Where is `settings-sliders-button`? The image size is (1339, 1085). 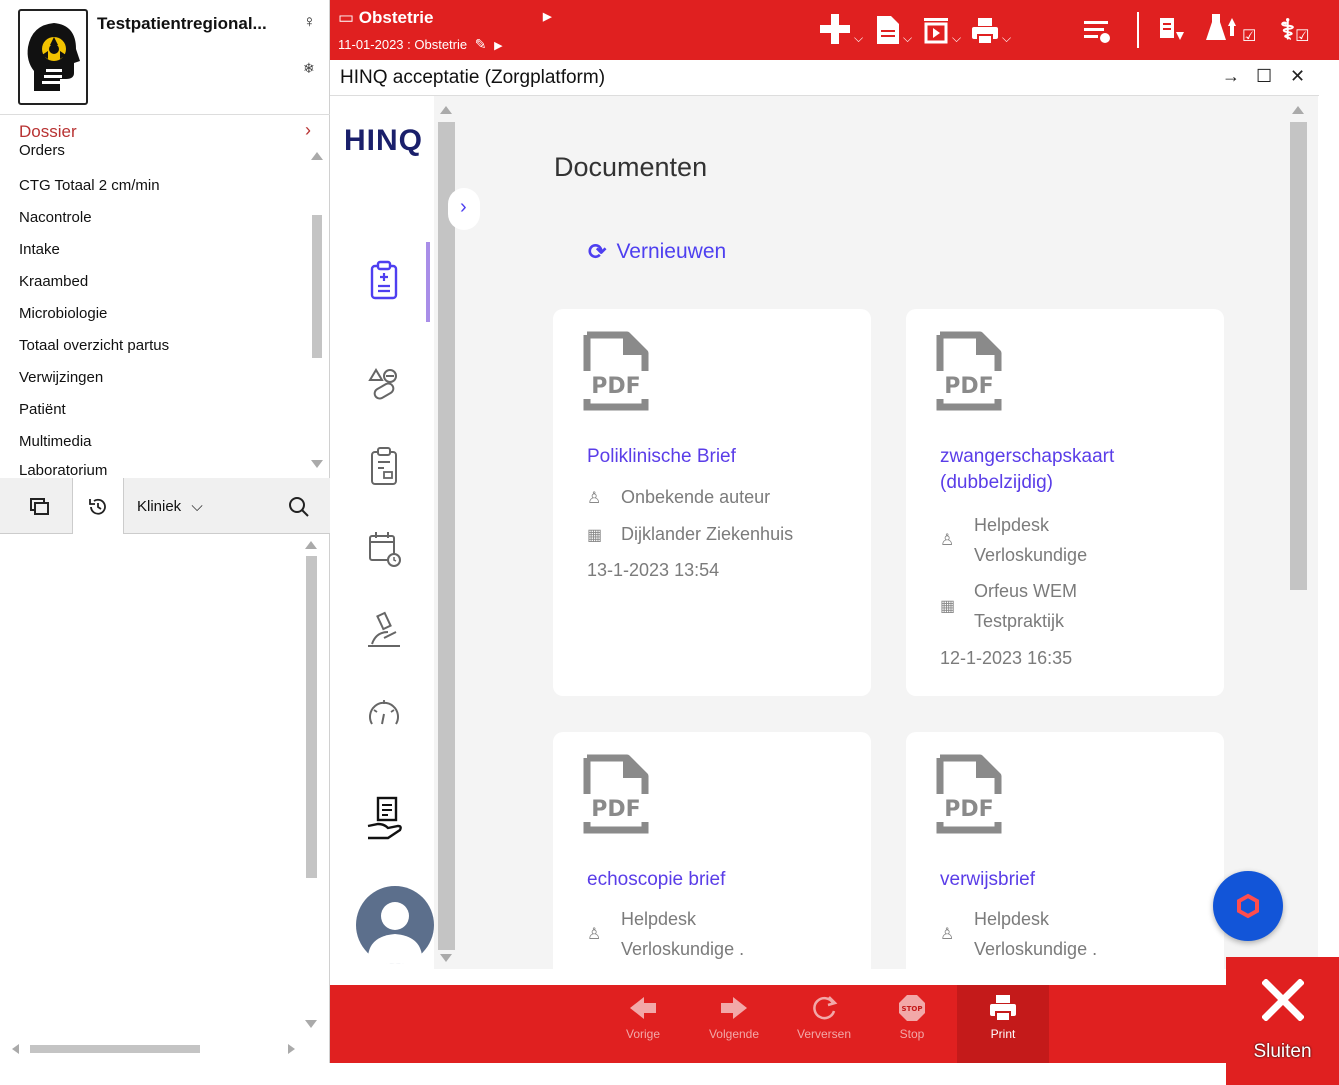
settings-sliders-button is located at coordinates (1097, 28).